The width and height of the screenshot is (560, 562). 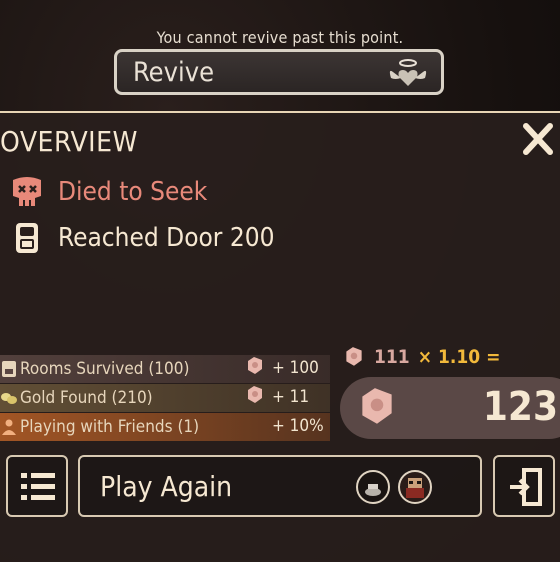 What do you see at coordinates (295, 368) in the screenshot?
I see `bonus-value: + 100` at bounding box center [295, 368].